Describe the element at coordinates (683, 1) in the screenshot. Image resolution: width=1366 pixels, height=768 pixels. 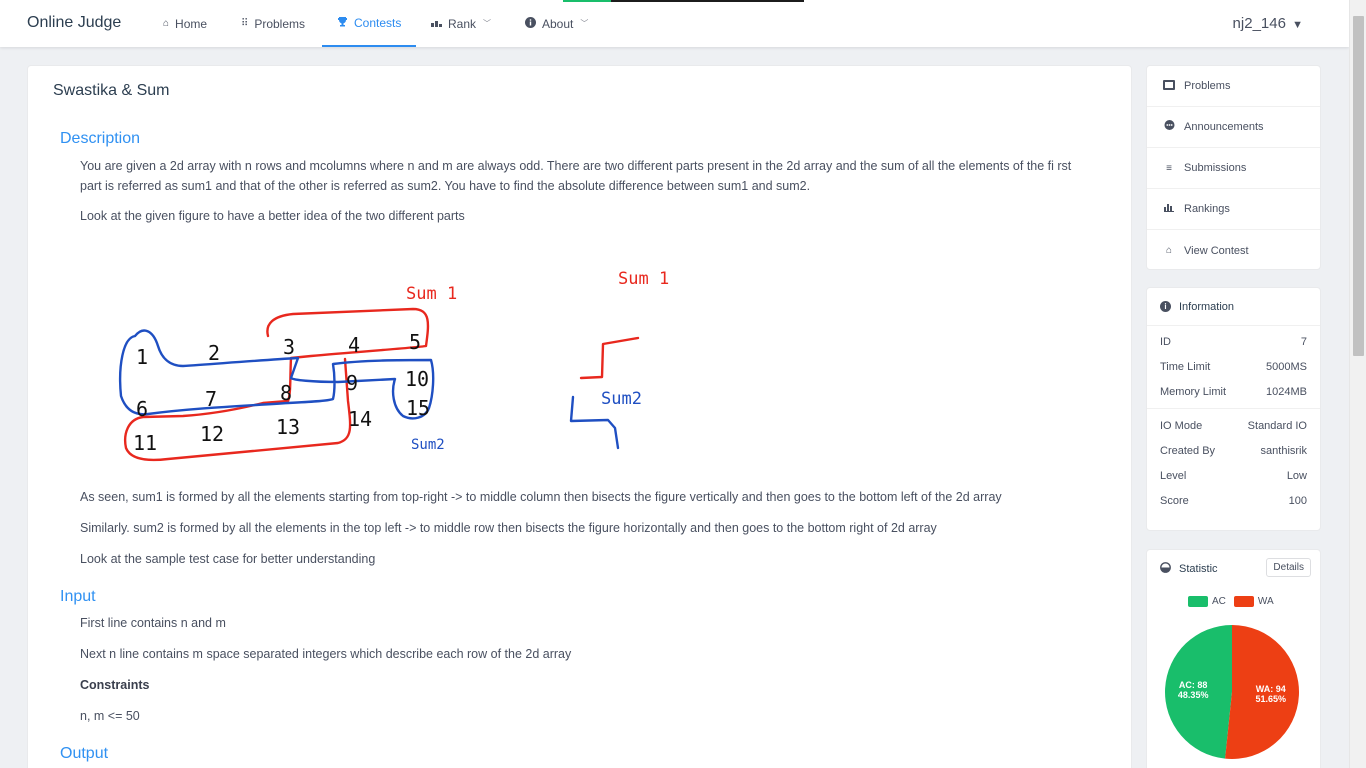
I see `page-loading-bar` at that location.